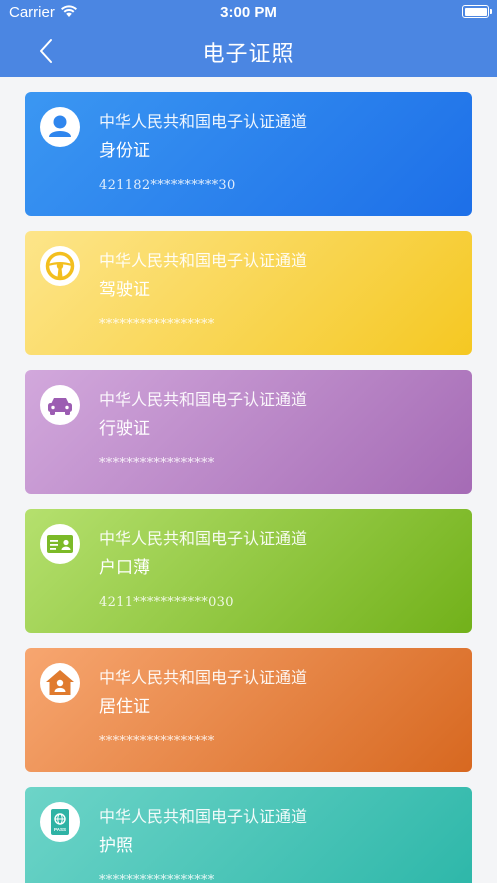 Image resolution: width=497 pixels, height=883 pixels. Describe the element at coordinates (248, 571) in the screenshot. I see `card-household-register: 中华人民共和国电子认证通道 户口薄 4211***********030` at that location.